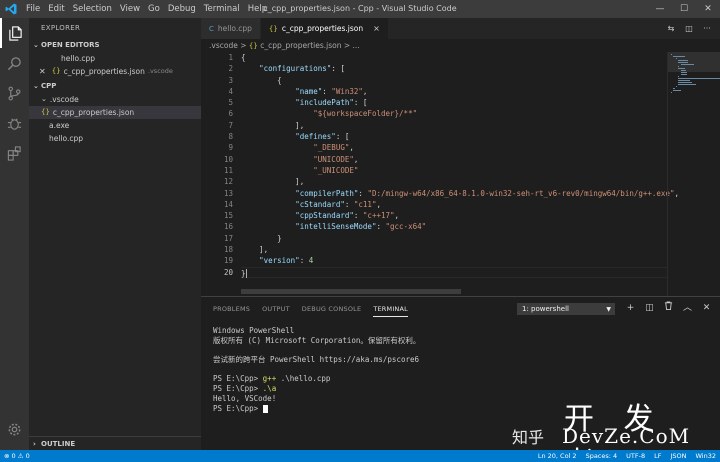 Image resolution: width=720 pixels, height=462 pixels. Describe the element at coordinates (454, 136) in the screenshot. I see `code-line: "defines": [` at that location.